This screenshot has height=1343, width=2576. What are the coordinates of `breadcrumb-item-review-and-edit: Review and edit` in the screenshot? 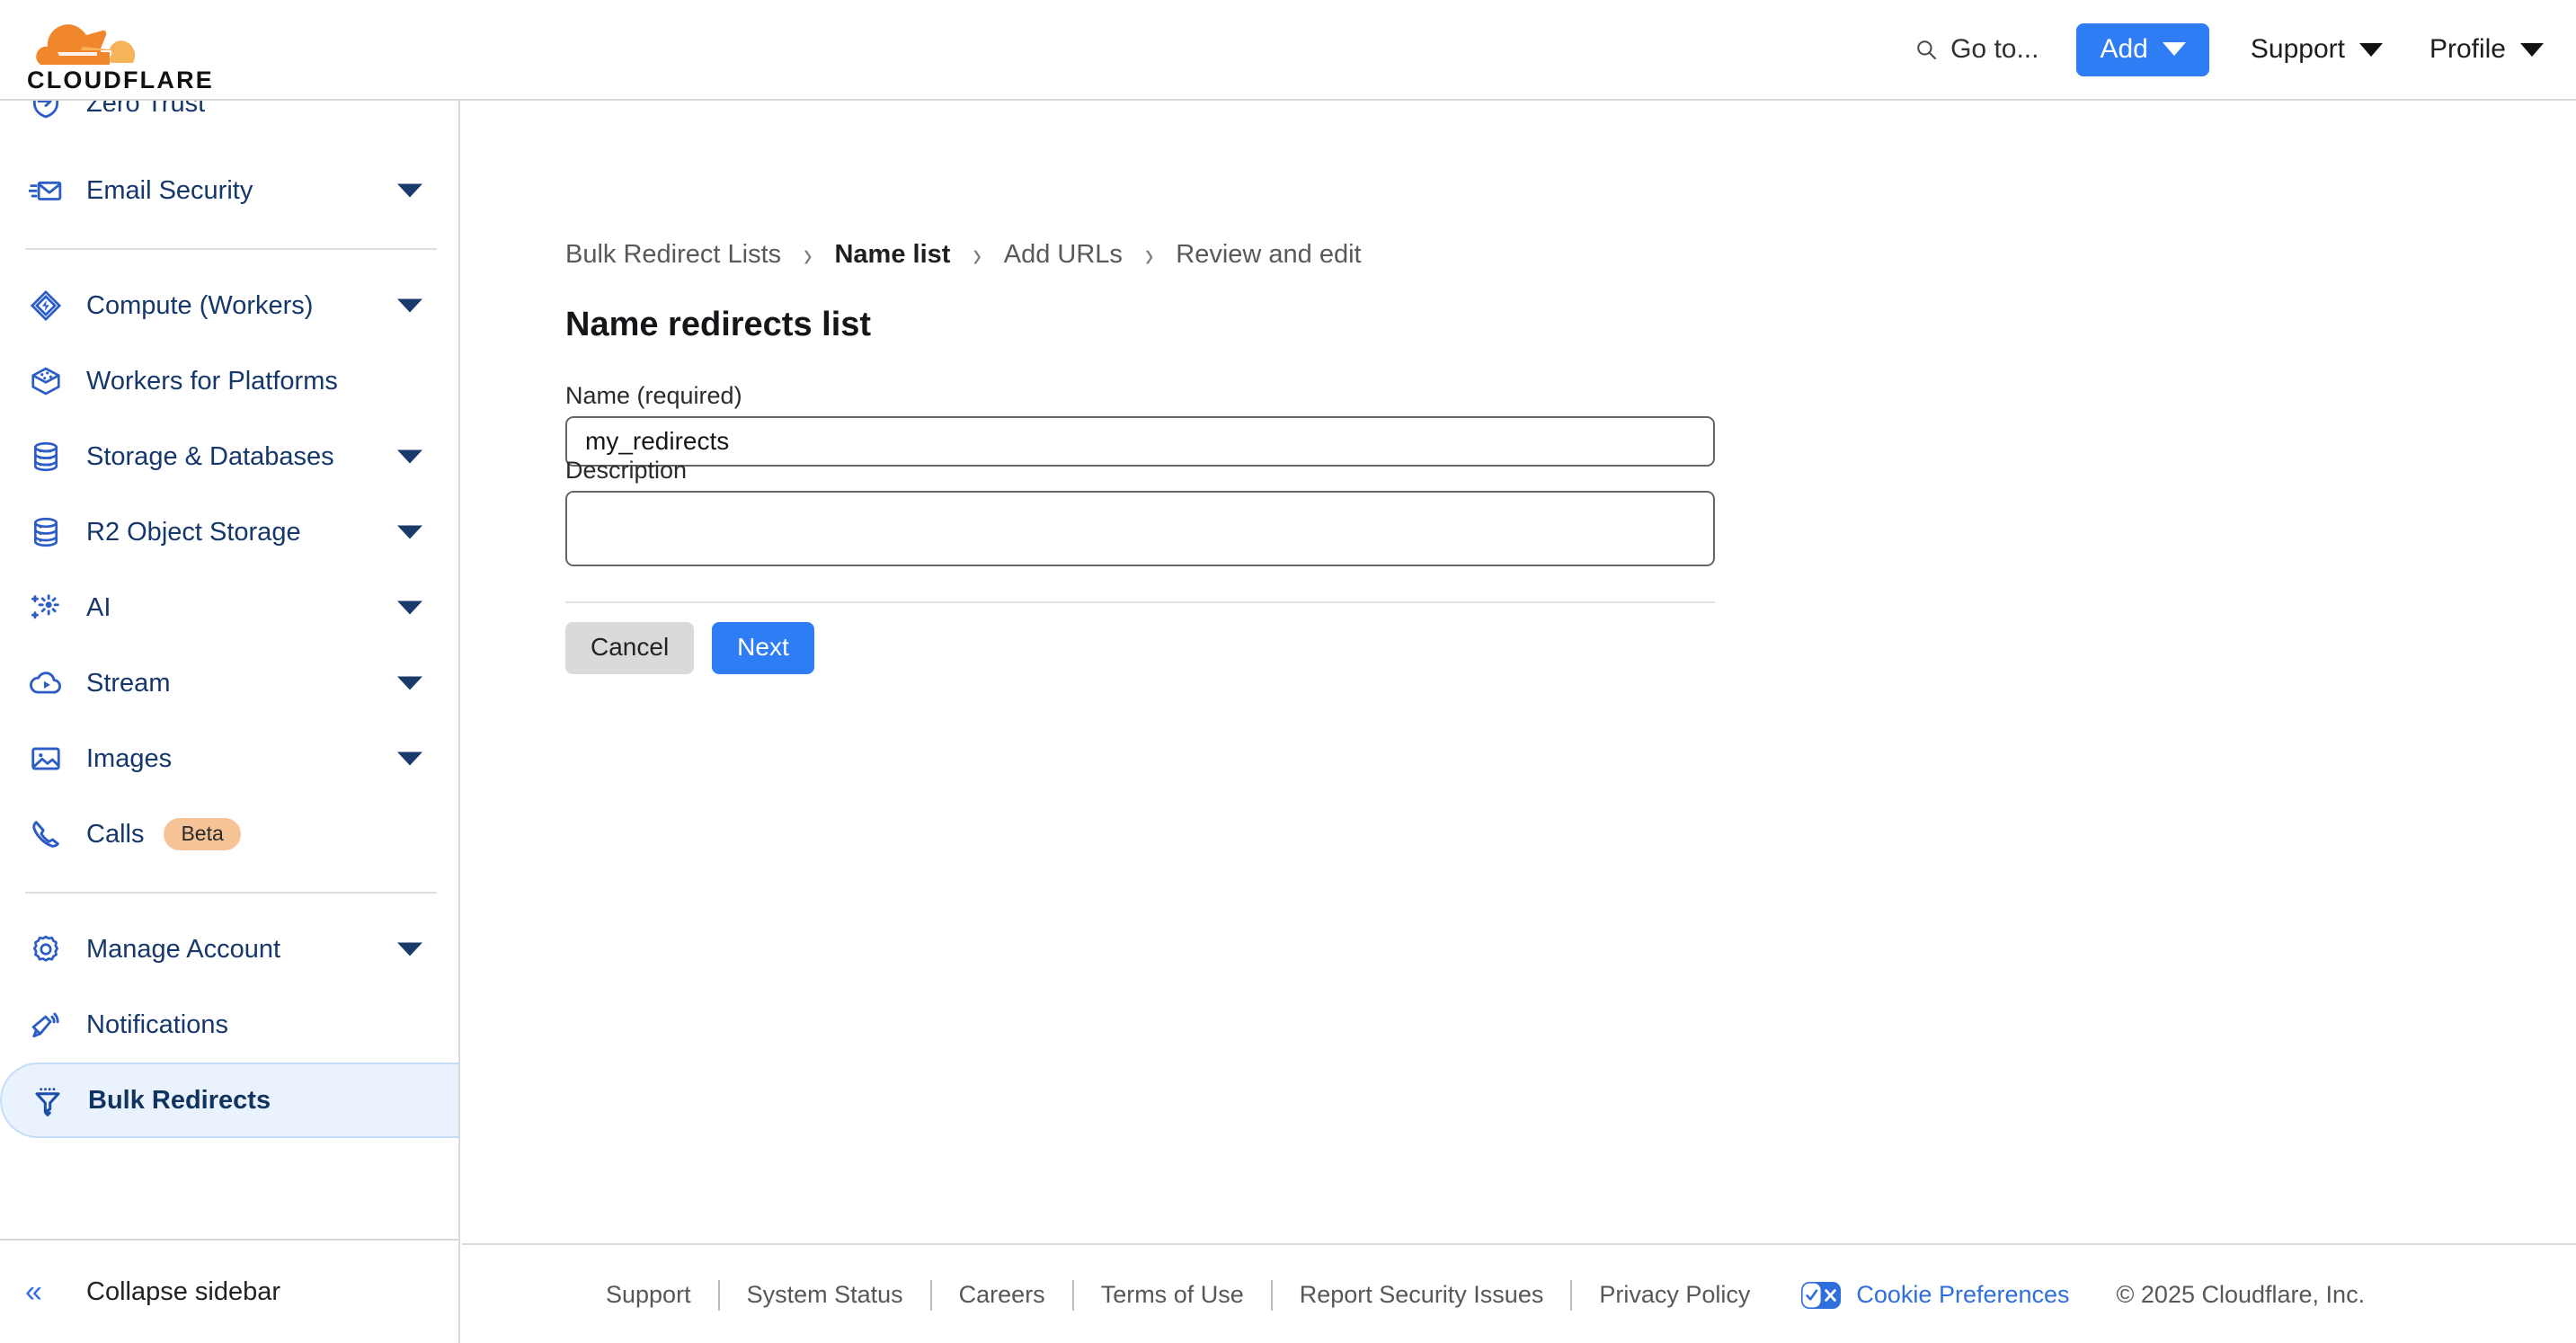 It's located at (1268, 255).